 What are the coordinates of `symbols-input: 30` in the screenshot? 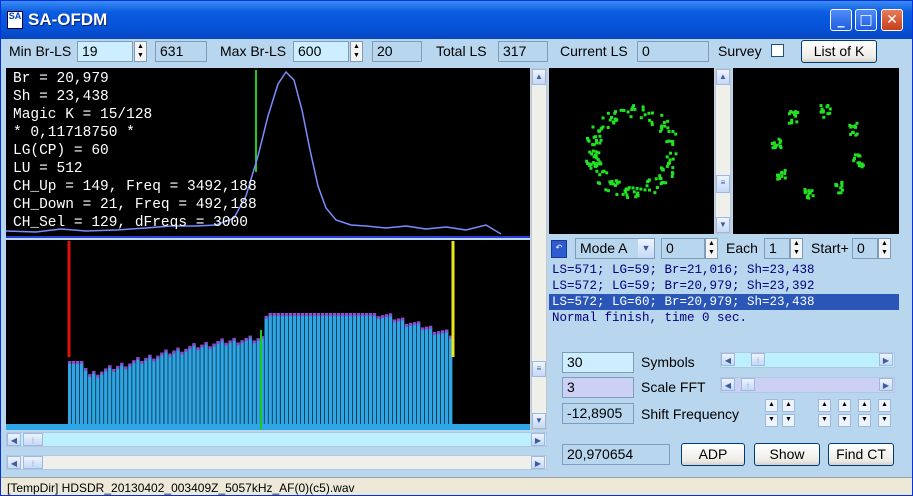 It's located at (598, 362).